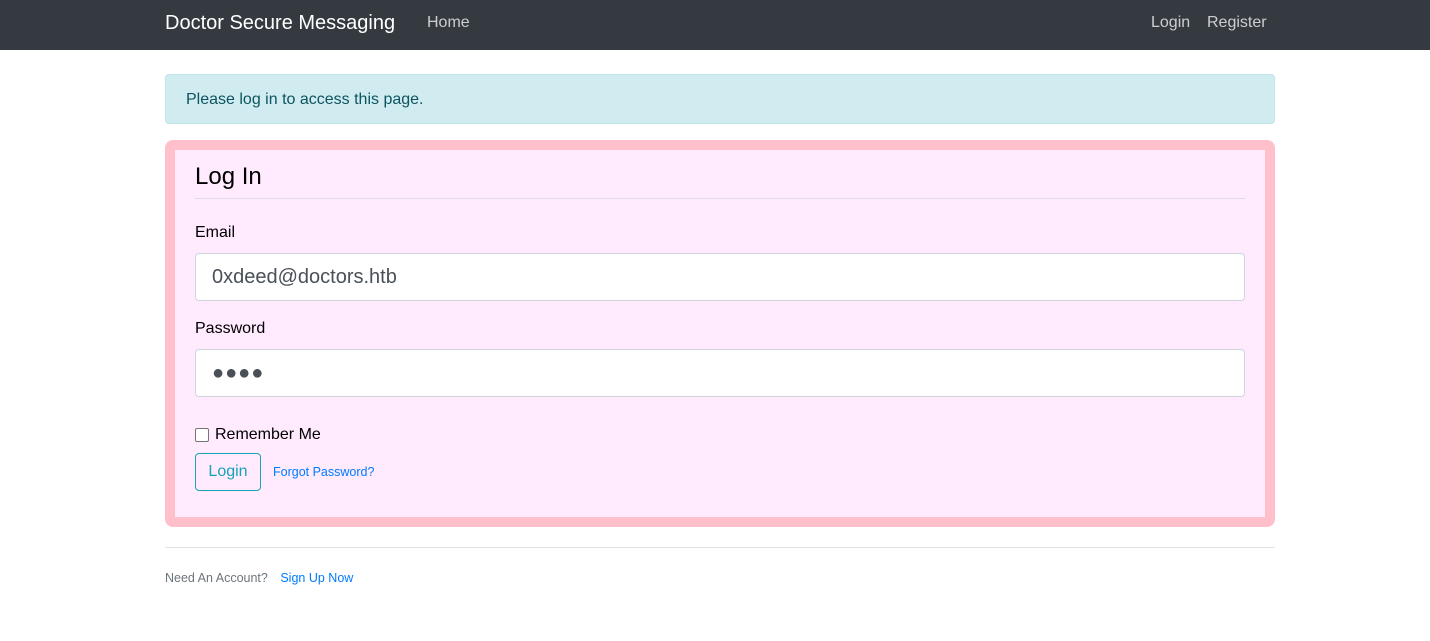  What do you see at coordinates (448, 23) in the screenshot?
I see `nav-home-link: Home` at bounding box center [448, 23].